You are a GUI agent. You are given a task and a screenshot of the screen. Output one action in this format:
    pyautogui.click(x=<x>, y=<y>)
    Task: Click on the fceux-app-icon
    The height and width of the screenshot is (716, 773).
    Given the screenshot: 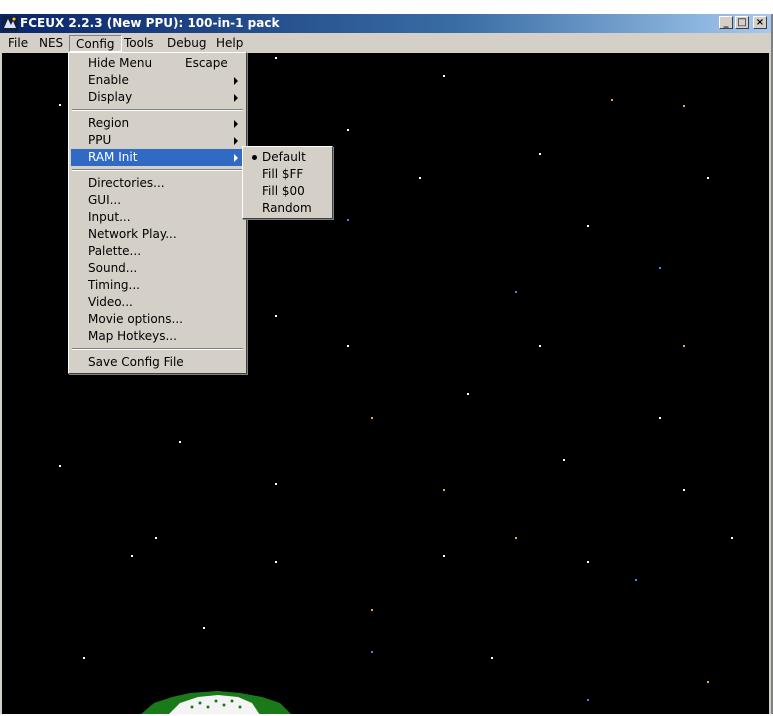 What is the action you would take?
    pyautogui.click(x=10, y=23)
    